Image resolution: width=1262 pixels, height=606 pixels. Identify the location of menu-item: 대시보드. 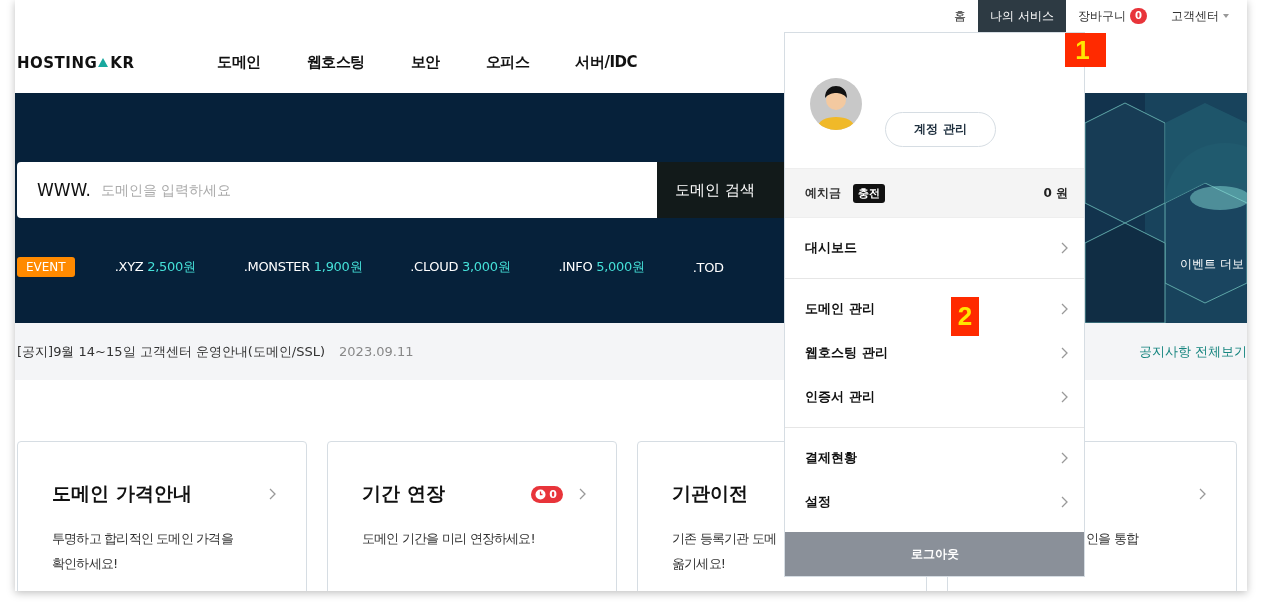
(831, 248).